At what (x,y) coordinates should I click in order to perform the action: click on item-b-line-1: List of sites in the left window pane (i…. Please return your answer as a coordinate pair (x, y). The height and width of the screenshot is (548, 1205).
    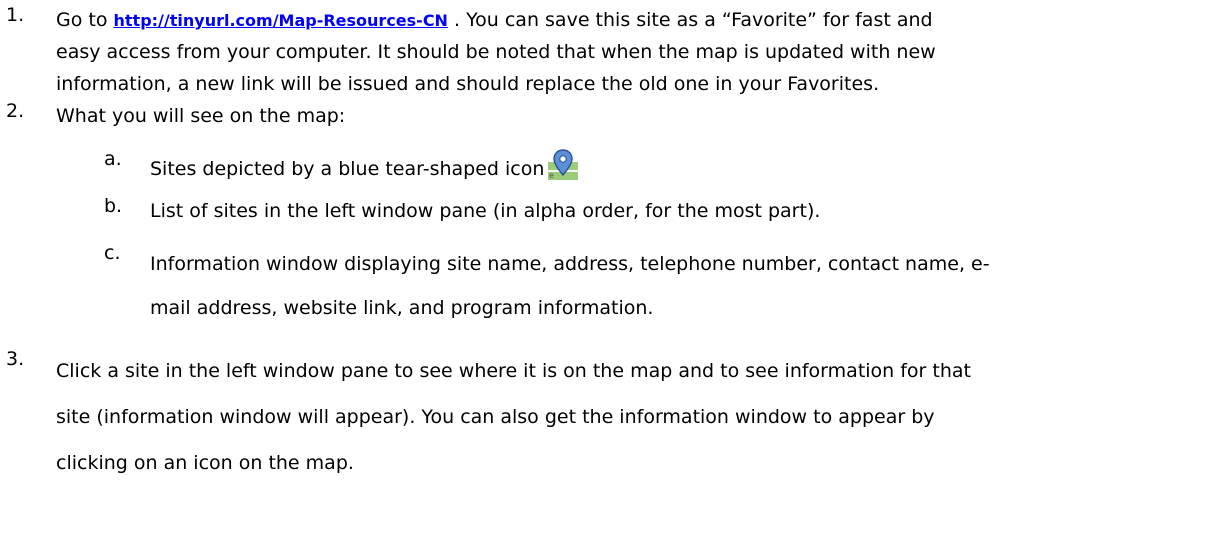
    Looking at the image, I should click on (485, 211).